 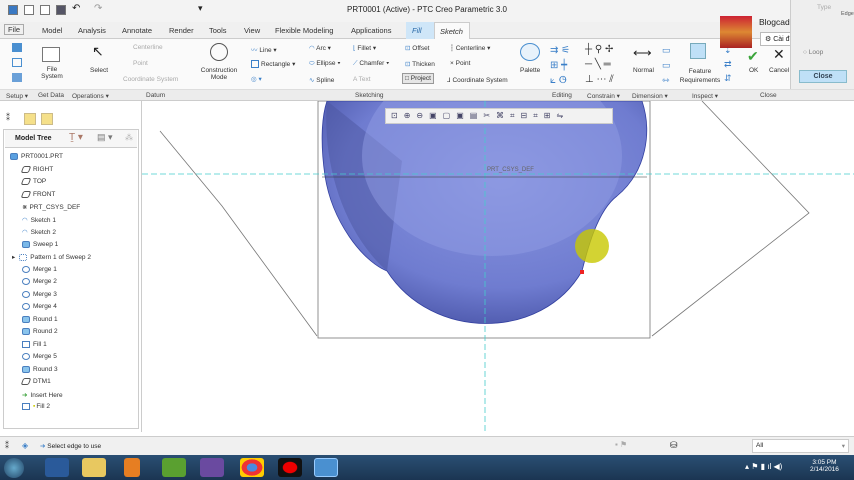 I want to click on view-toolbar: ⊡⊕⊖▣▢▣▤✂⌘⌗⊟⌗⊞⇋, so click(x=499, y=116).